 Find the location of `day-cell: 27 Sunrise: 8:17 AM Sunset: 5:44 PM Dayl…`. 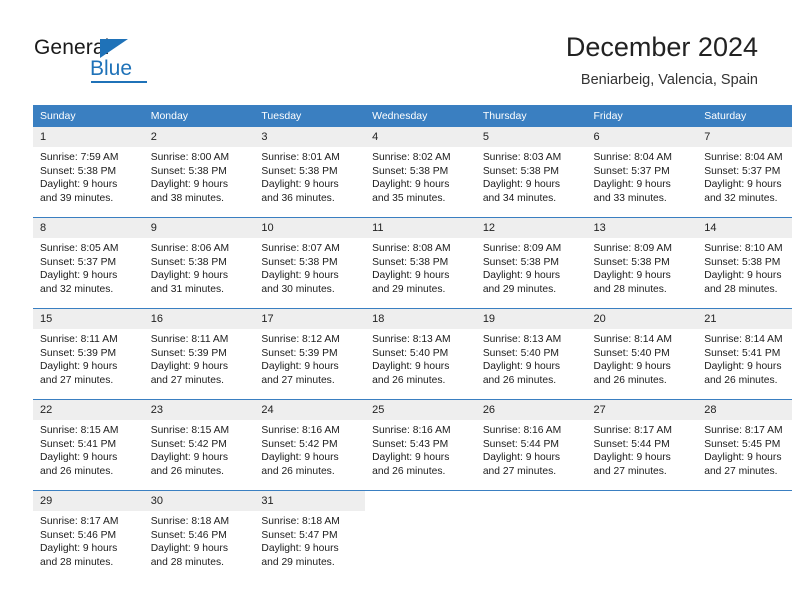

day-cell: 27 Sunrise: 8:17 AM Sunset: 5:44 PM Dayl… is located at coordinates (642, 445).